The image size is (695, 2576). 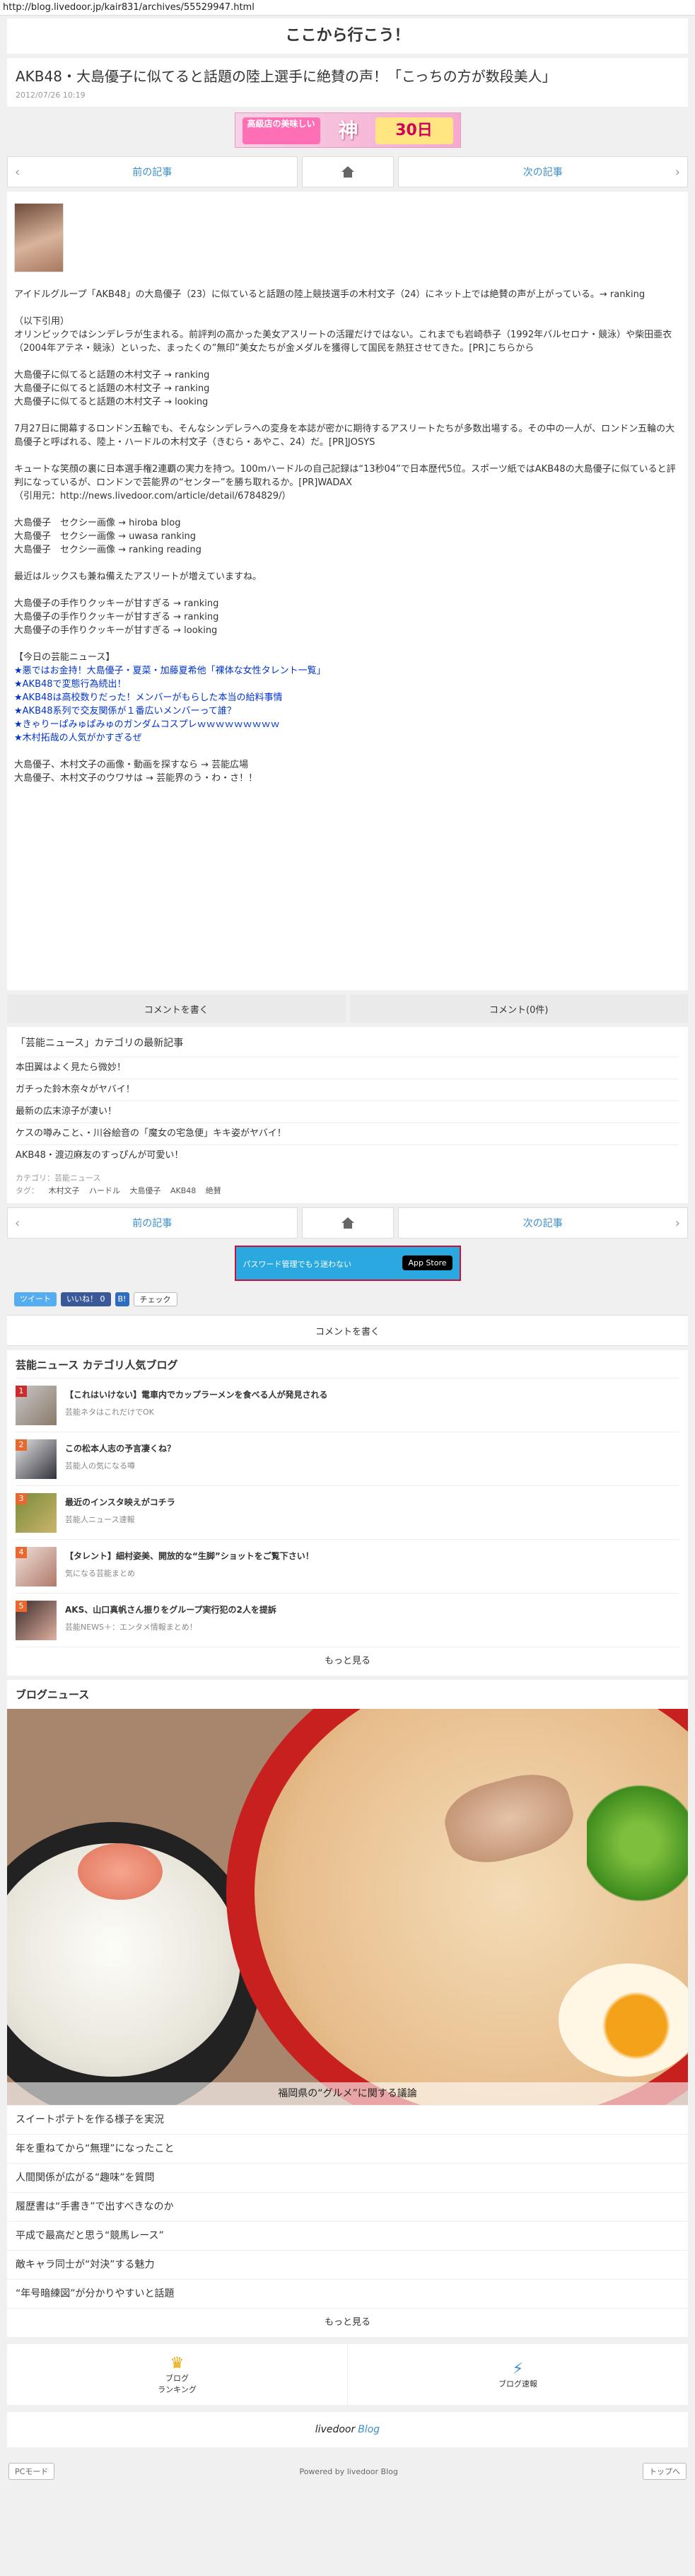 What do you see at coordinates (347, 724) in the screenshot?
I see `news-link: ★きゃりーぱみゅぱみゅのガンダムコスプレｗｗｗｗｗｗｗｗｗ` at bounding box center [347, 724].